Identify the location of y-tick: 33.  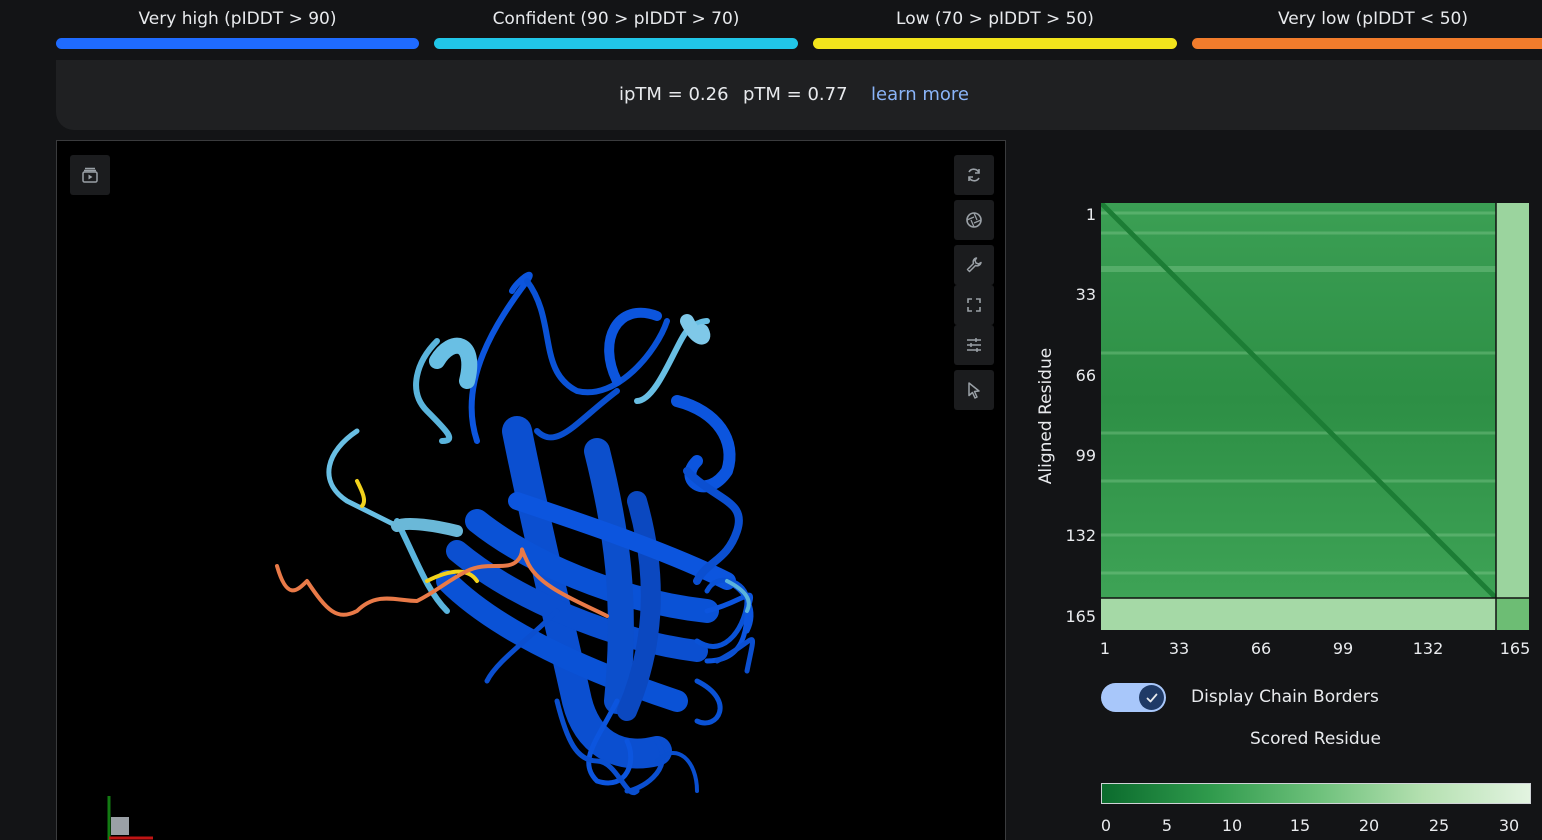
(1085, 294).